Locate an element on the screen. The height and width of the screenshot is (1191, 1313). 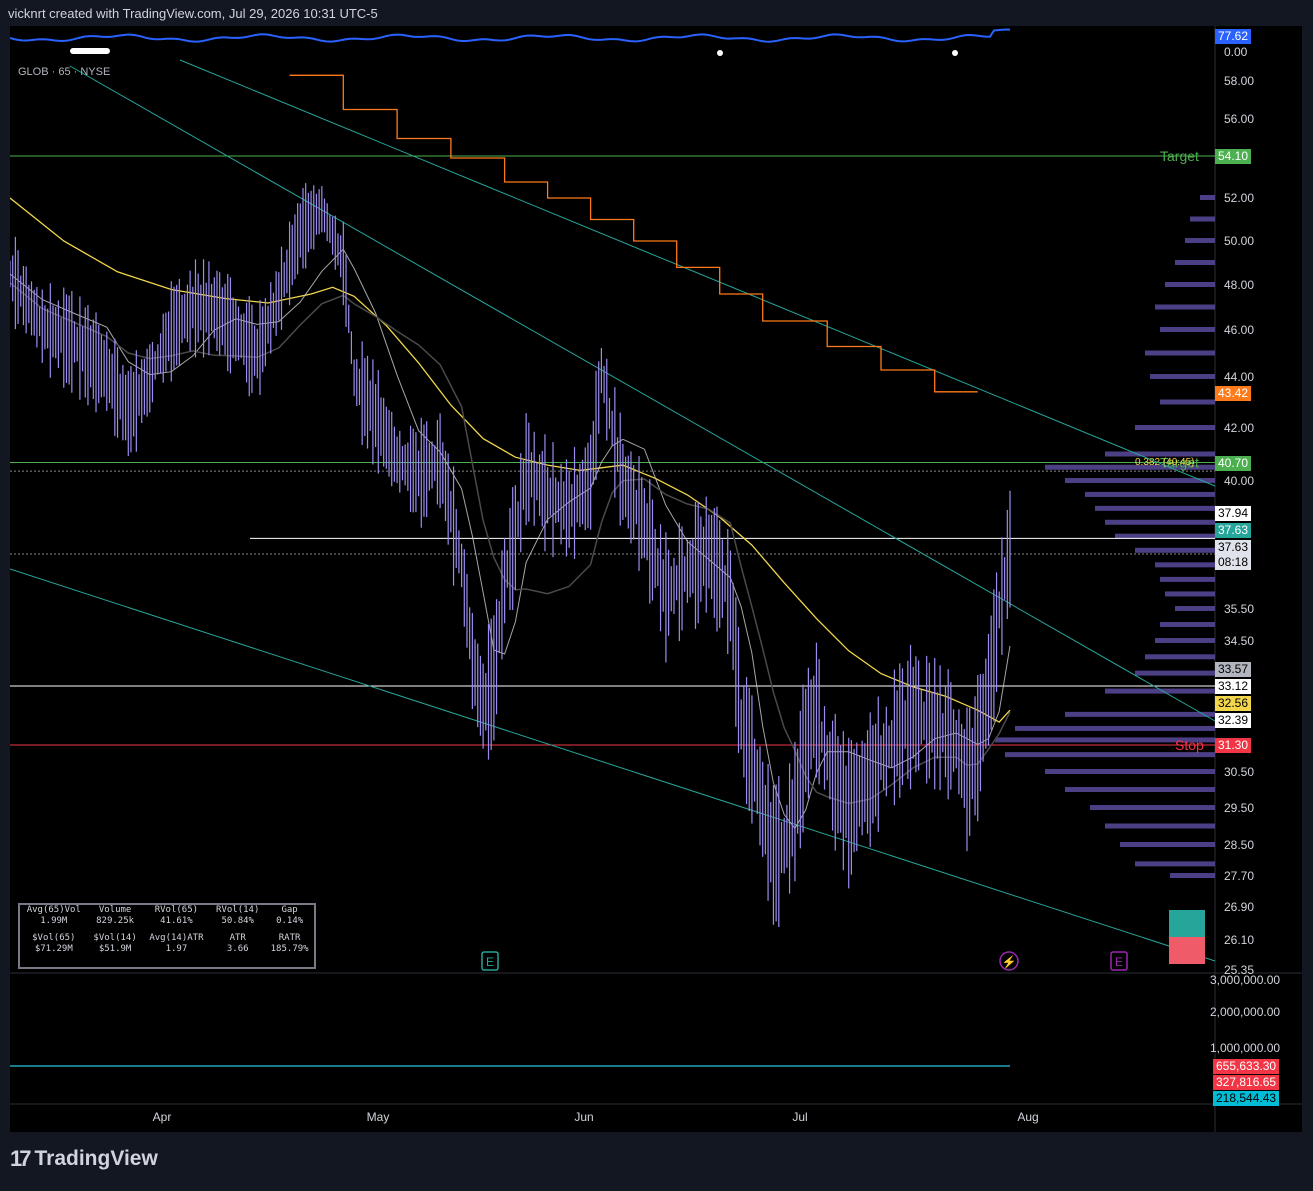
volume-tag: 218,544.43 is located at coordinates (1246, 1098).